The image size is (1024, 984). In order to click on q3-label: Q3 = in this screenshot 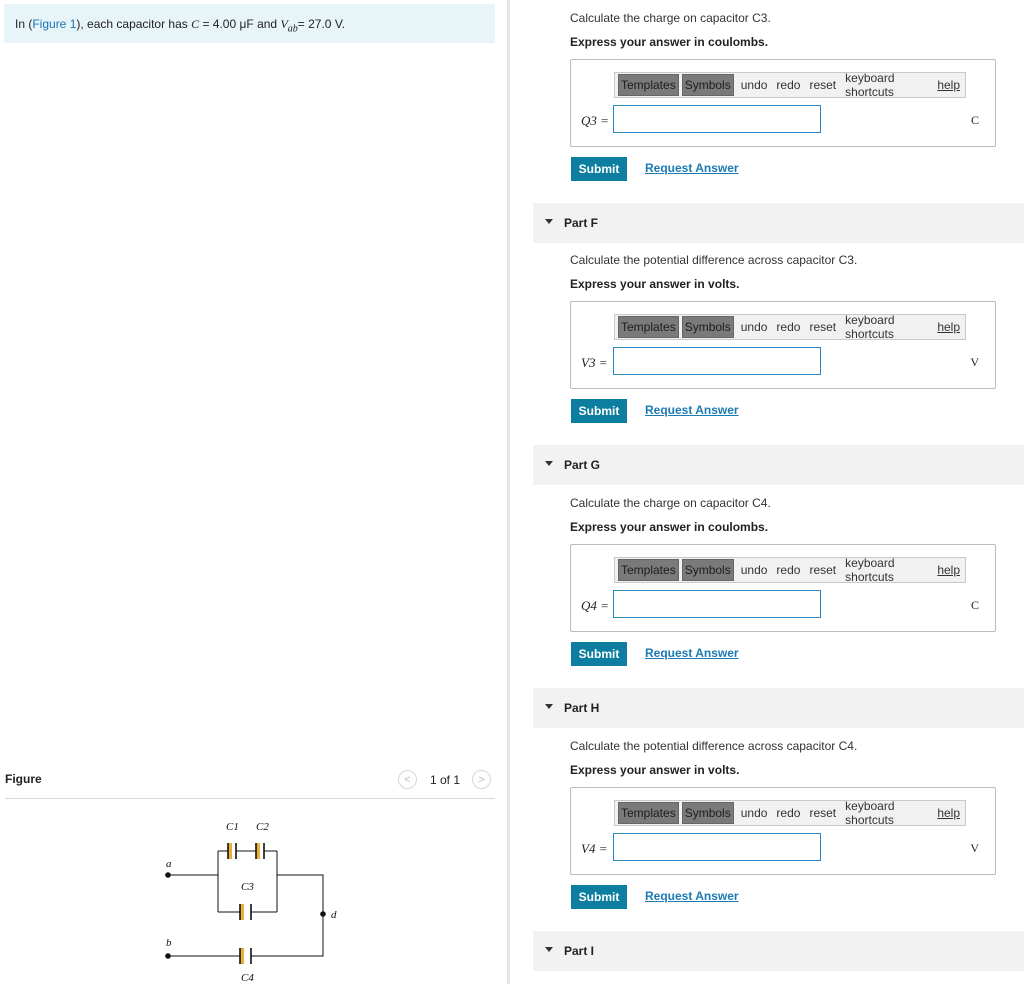, I will do `click(595, 120)`.